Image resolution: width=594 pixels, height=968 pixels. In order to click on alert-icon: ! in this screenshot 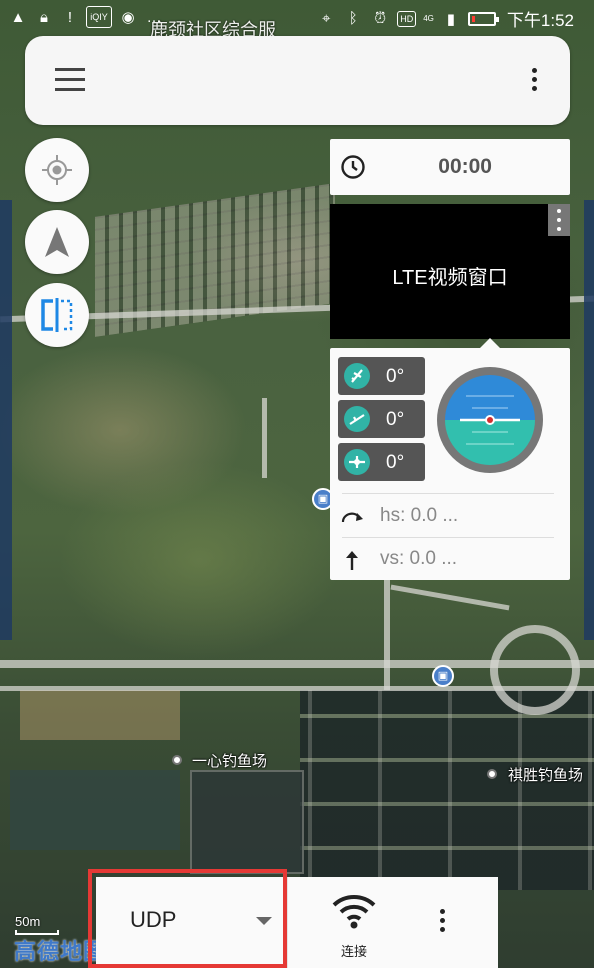, I will do `click(70, 17)`.